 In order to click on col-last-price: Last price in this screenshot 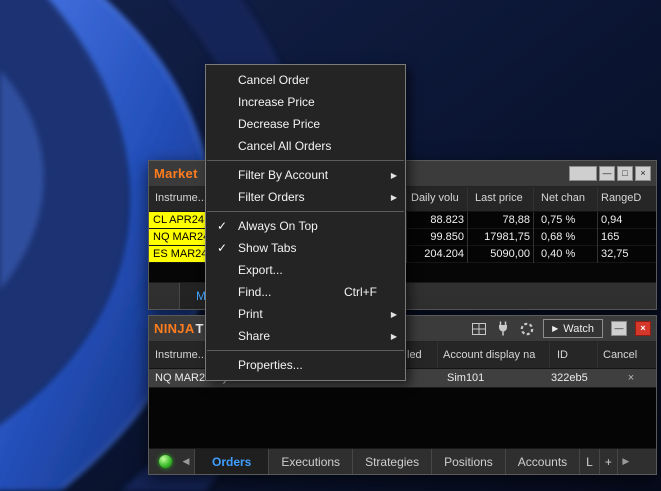, I will do `click(499, 198)`.